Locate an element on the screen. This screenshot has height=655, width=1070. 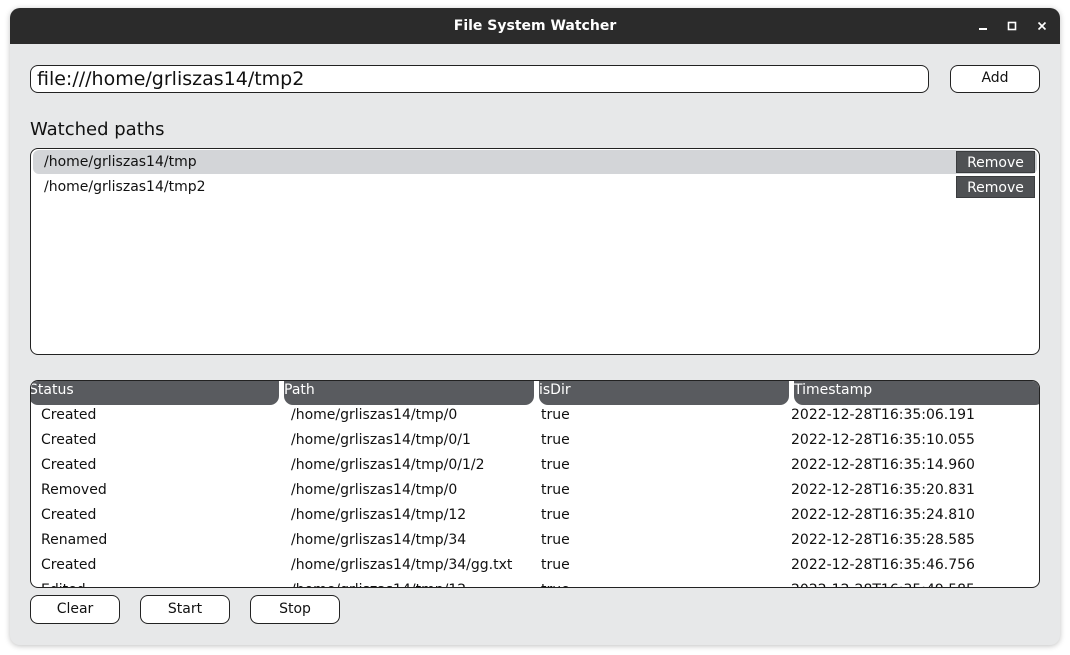
timestamp-cell: 2022-12-28T16:35:24.810 is located at coordinates (883, 515).